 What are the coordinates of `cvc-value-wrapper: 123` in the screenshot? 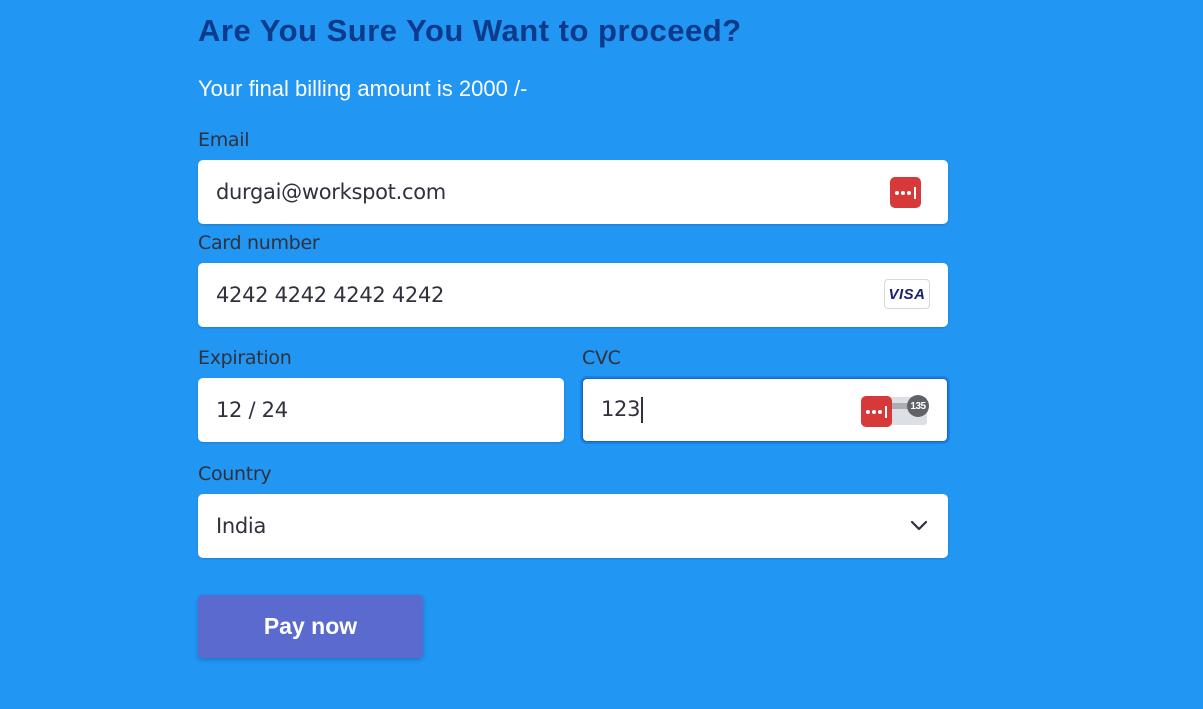 It's located at (622, 410).